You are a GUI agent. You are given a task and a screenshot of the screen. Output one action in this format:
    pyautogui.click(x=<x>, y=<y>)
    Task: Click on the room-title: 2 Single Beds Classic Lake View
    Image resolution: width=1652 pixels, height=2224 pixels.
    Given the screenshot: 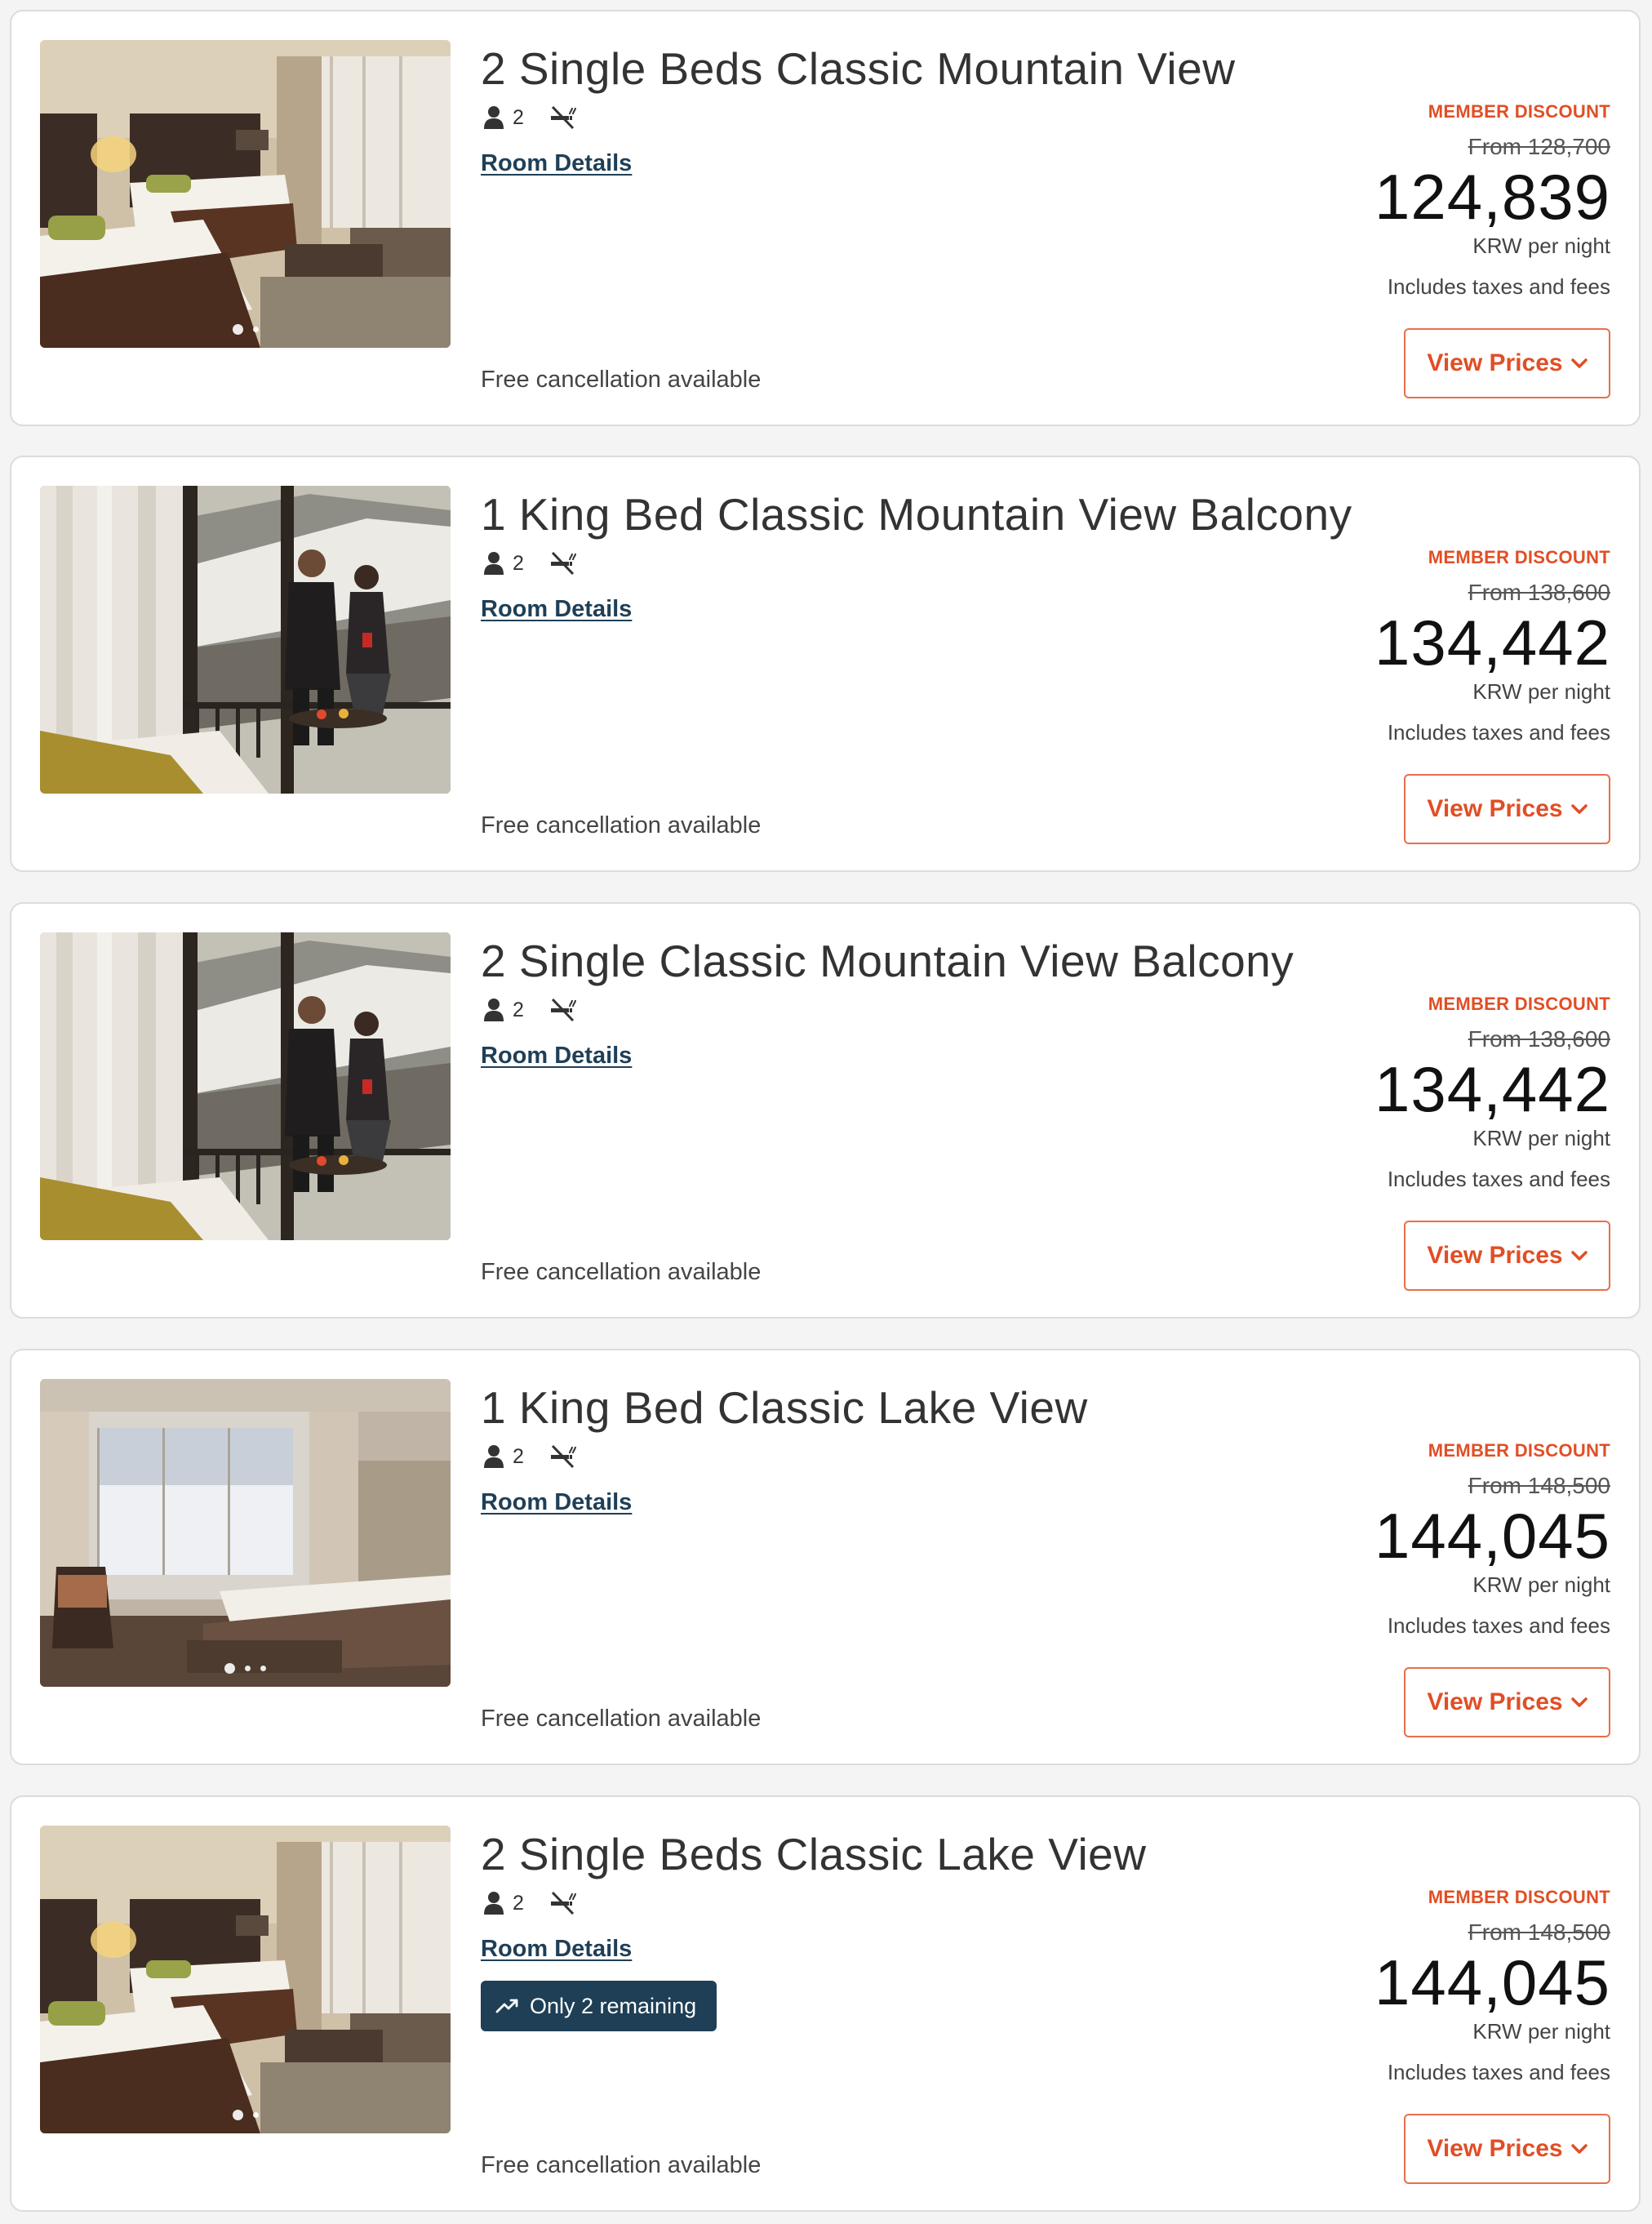 What is the action you would take?
    pyautogui.click(x=814, y=1854)
    